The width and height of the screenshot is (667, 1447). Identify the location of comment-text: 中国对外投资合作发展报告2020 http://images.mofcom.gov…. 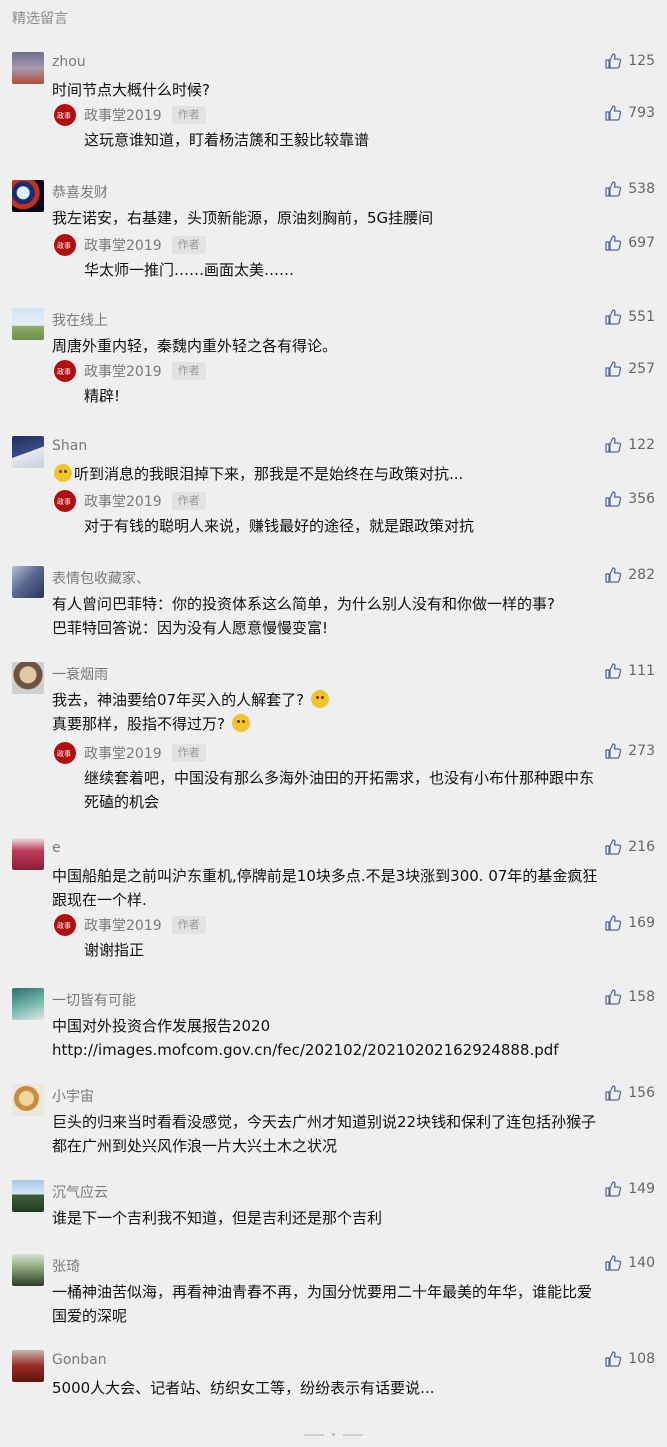
(334, 1038).